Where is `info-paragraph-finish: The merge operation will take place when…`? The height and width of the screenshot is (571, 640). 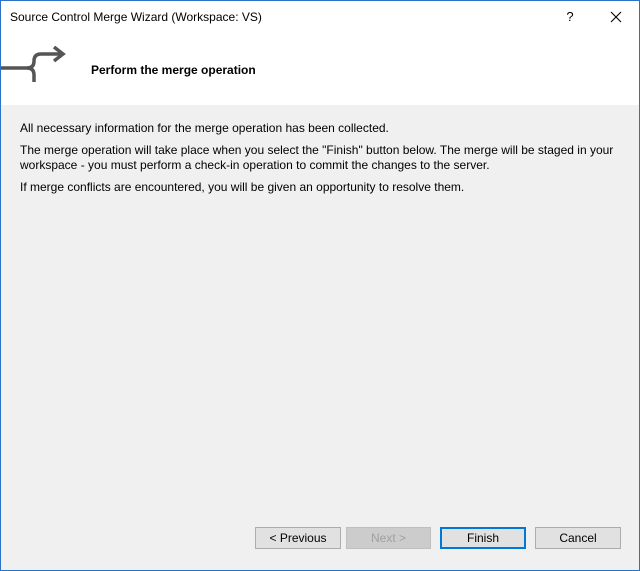 info-paragraph-finish: The merge operation will take place when… is located at coordinates (317, 157).